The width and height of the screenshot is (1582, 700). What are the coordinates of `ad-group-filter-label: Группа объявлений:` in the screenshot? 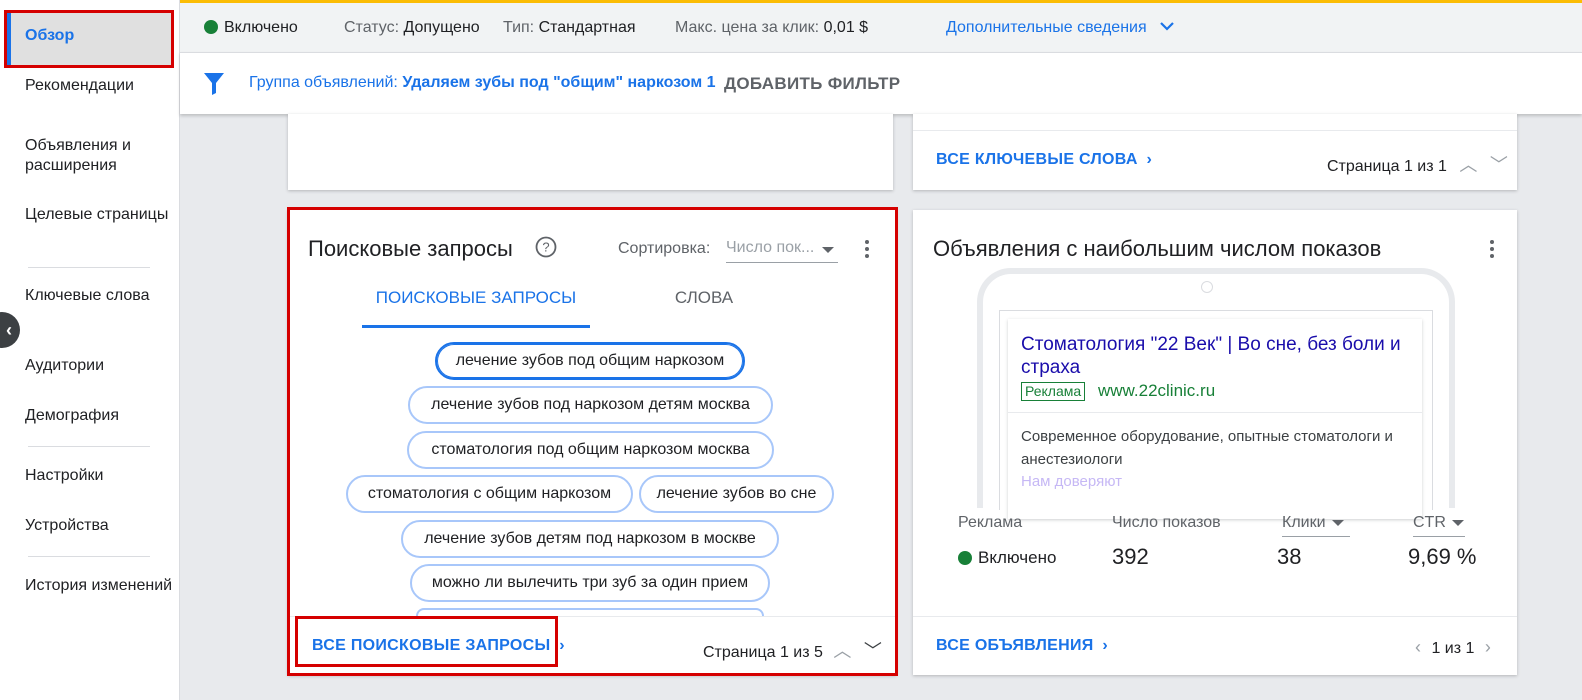 It's located at (323, 82).